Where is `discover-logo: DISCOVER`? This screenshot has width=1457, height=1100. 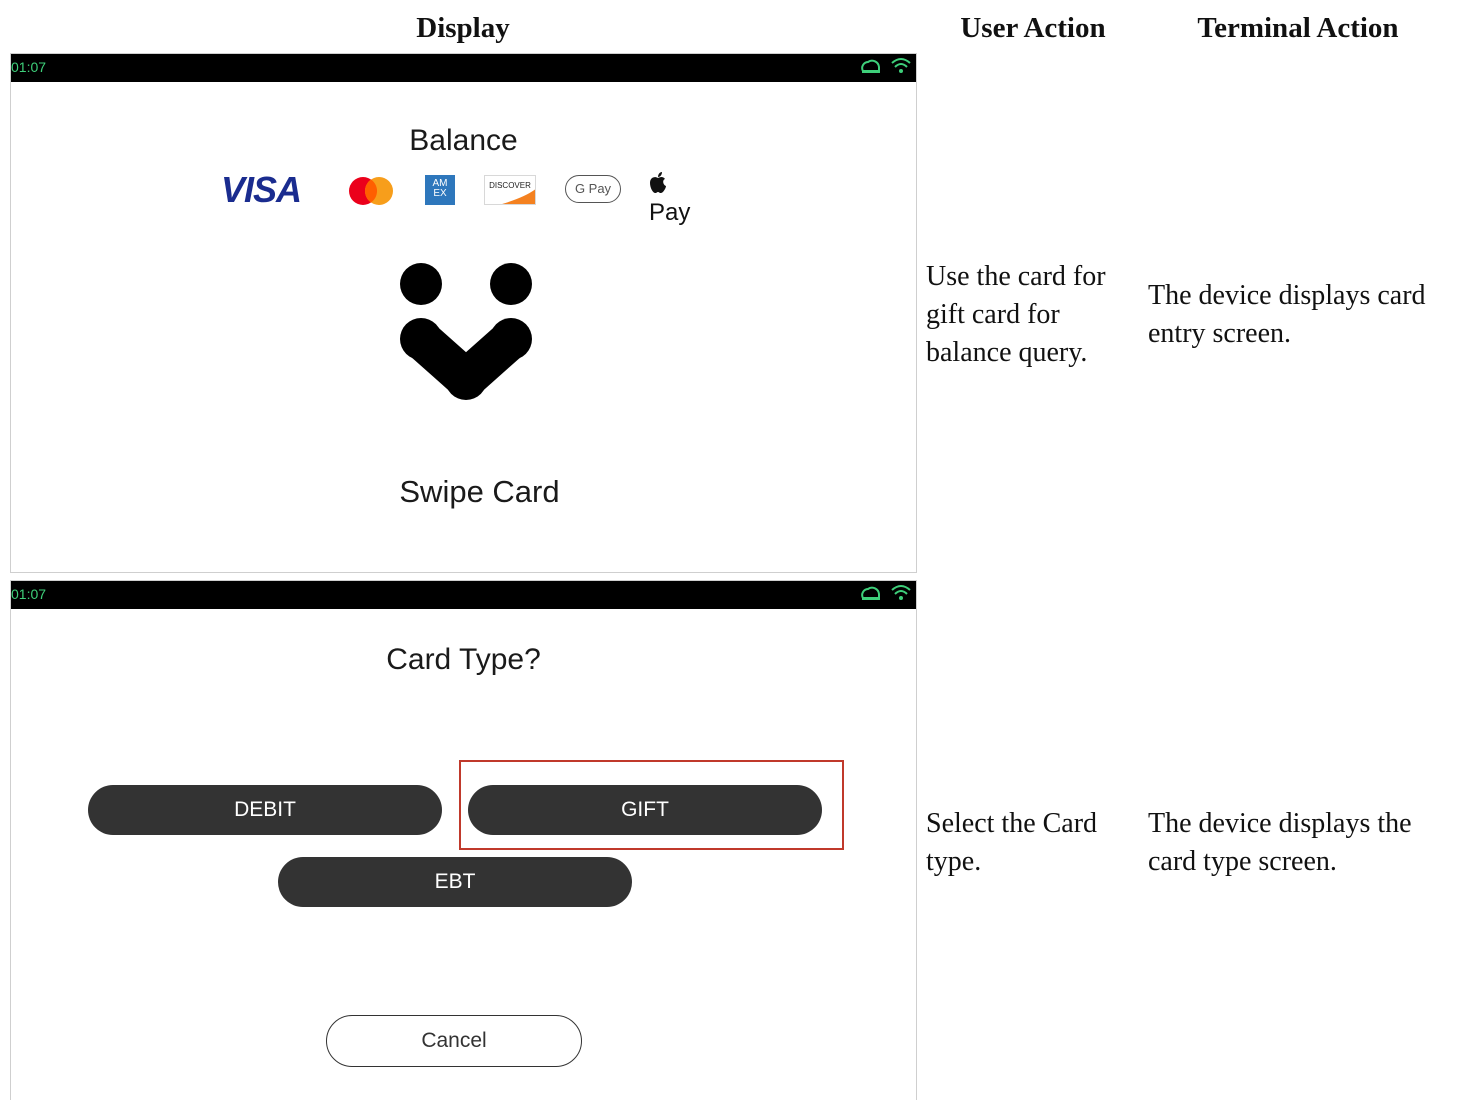
discover-logo: DISCOVER is located at coordinates (510, 190).